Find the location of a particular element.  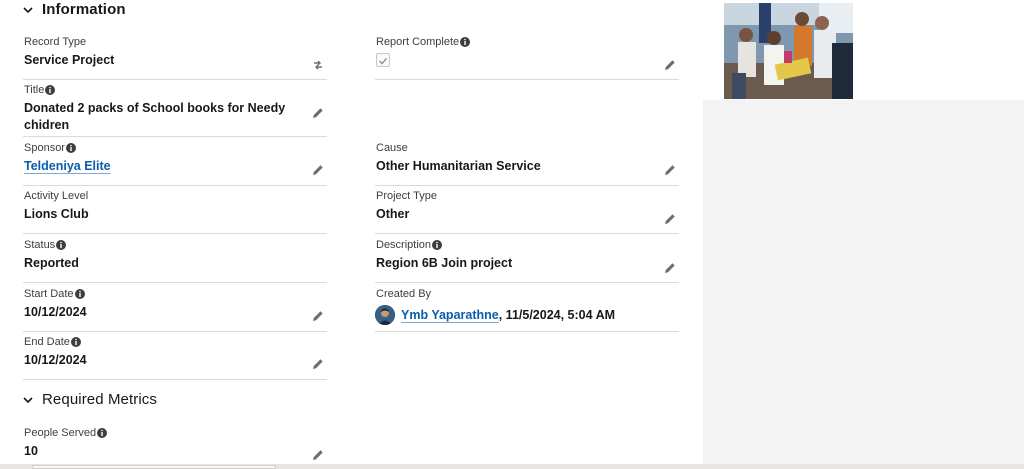

section-title: Required Metrics is located at coordinates (99, 399).